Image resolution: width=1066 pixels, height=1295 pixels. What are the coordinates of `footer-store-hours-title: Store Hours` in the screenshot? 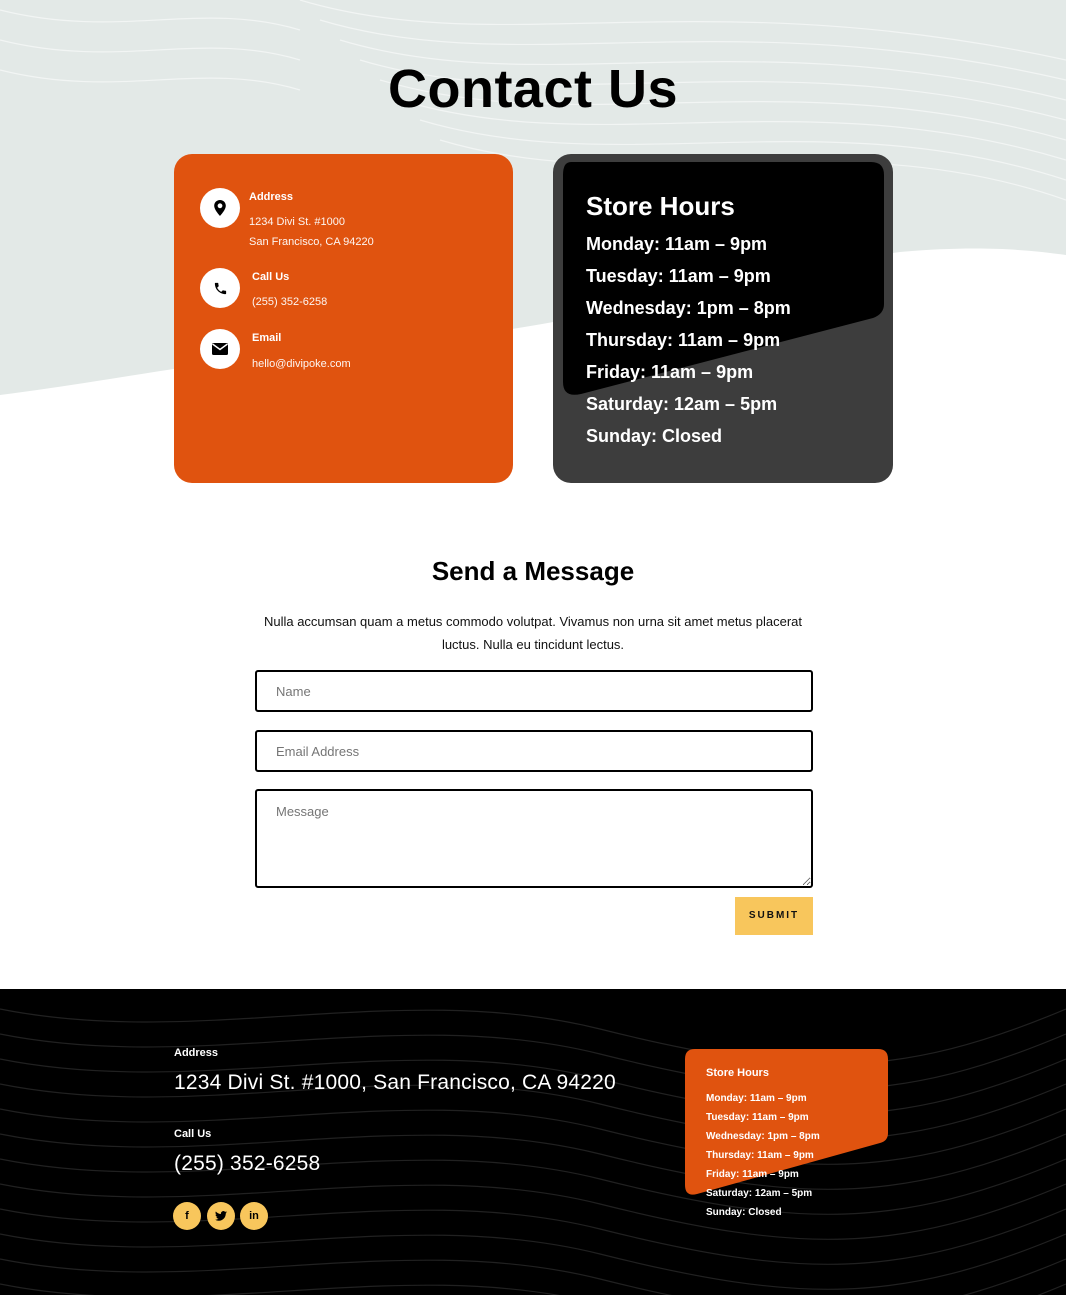 It's located at (737, 1073).